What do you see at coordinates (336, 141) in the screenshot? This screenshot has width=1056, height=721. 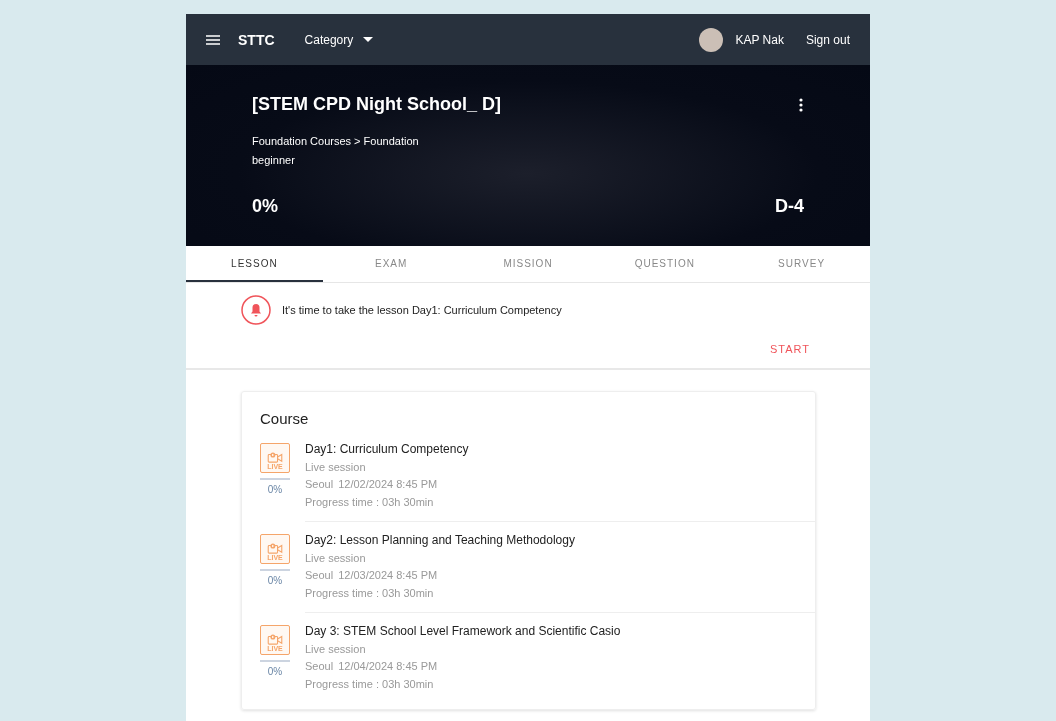 I see `course-path: Foundation Courses > Foundation` at bounding box center [336, 141].